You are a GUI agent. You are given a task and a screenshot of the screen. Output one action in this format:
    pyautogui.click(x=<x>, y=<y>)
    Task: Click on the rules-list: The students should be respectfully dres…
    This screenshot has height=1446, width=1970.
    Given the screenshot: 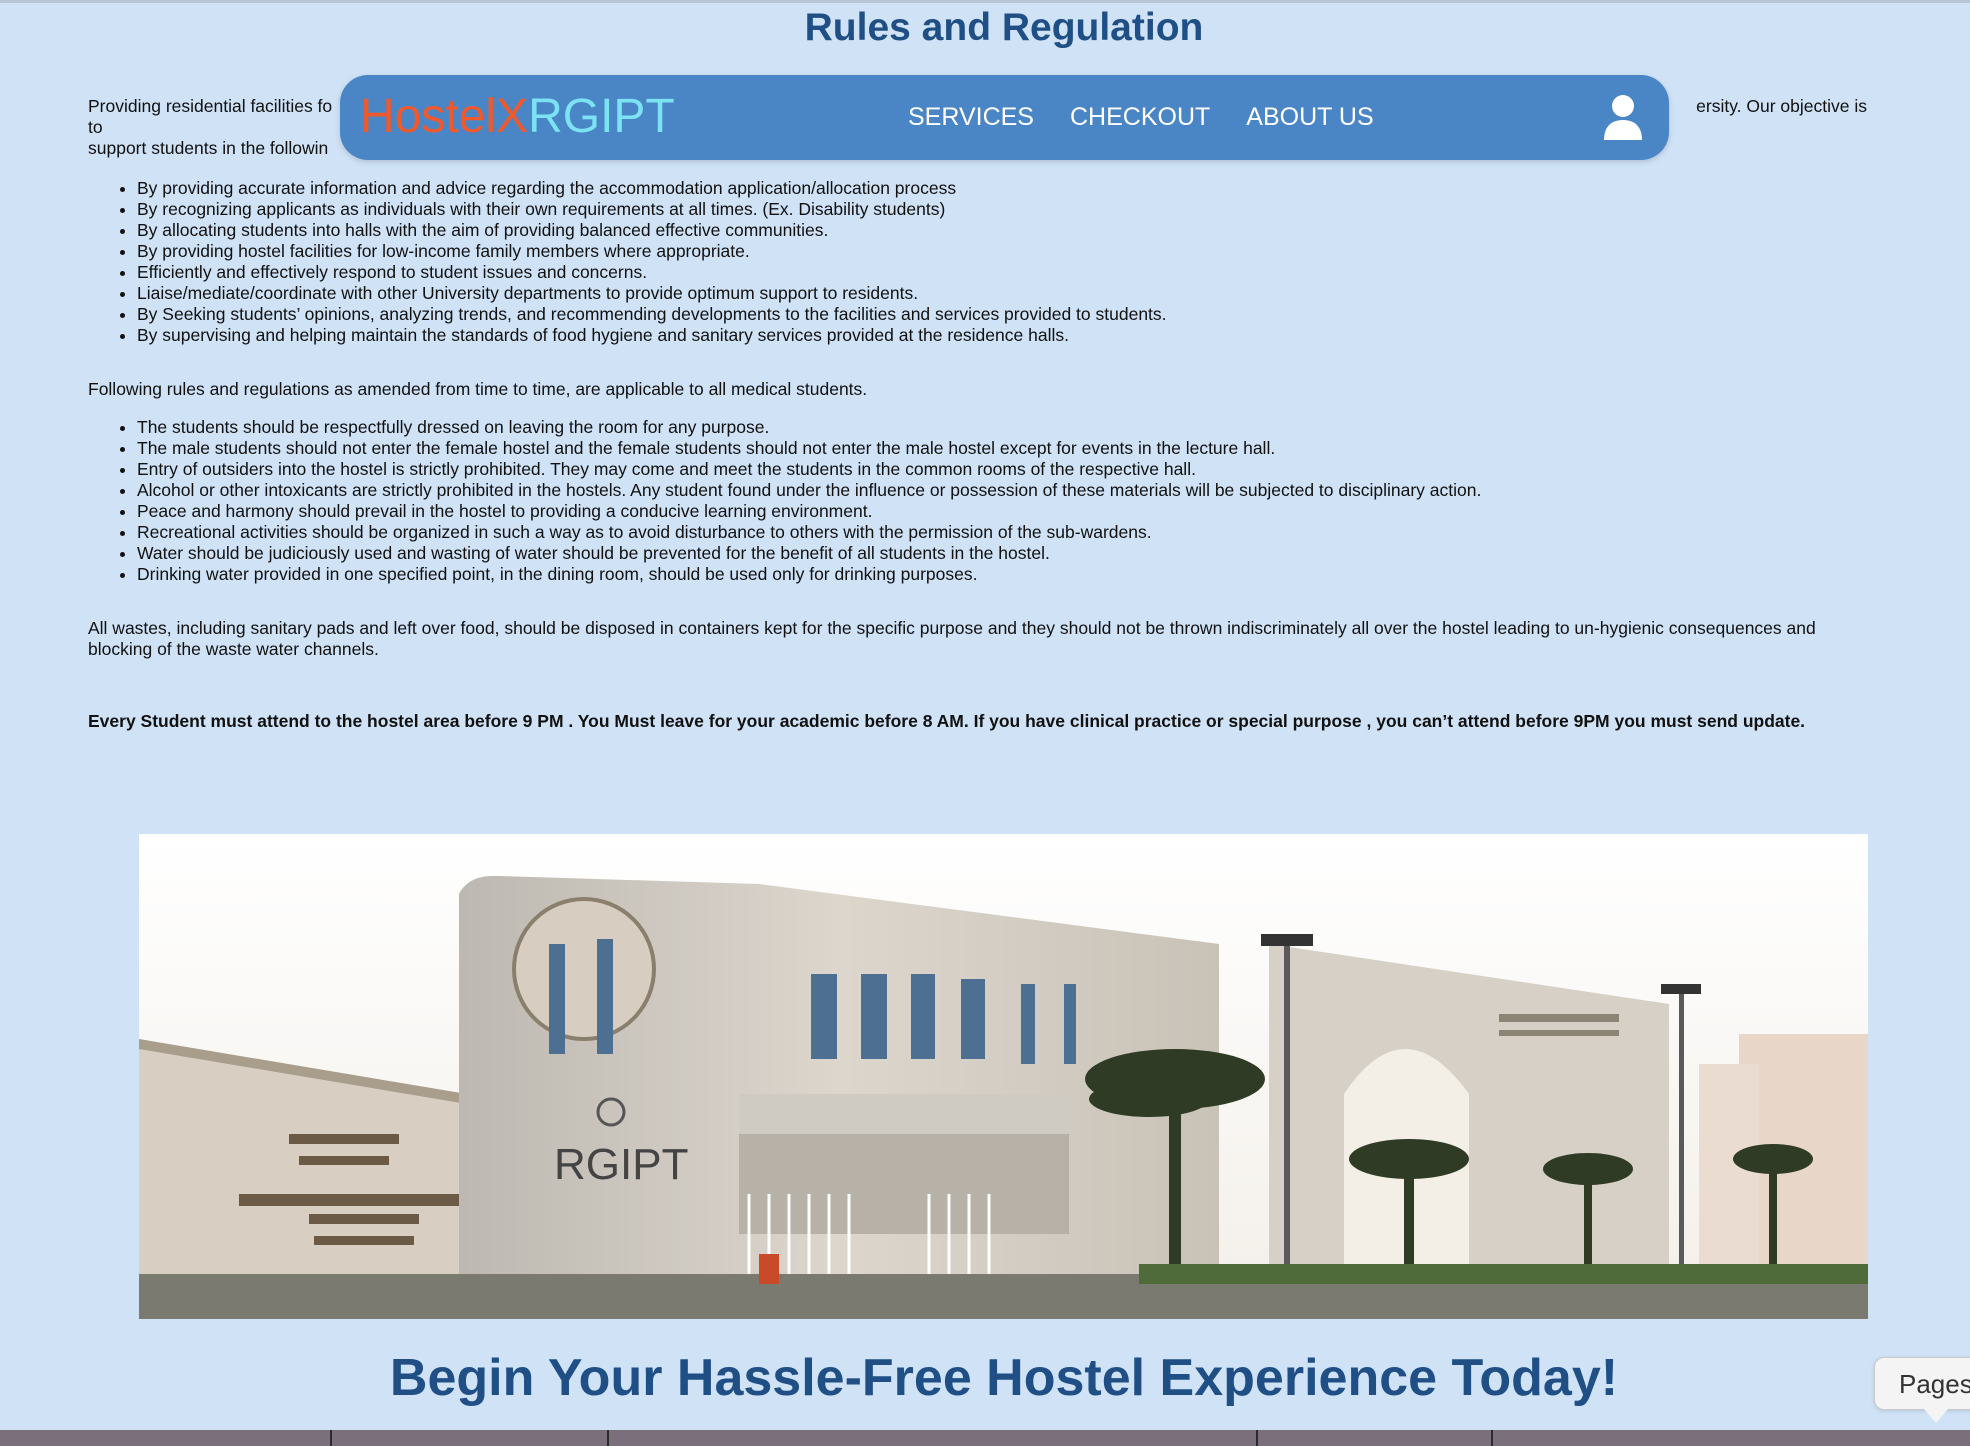 What is the action you would take?
    pyautogui.click(x=1002, y=501)
    